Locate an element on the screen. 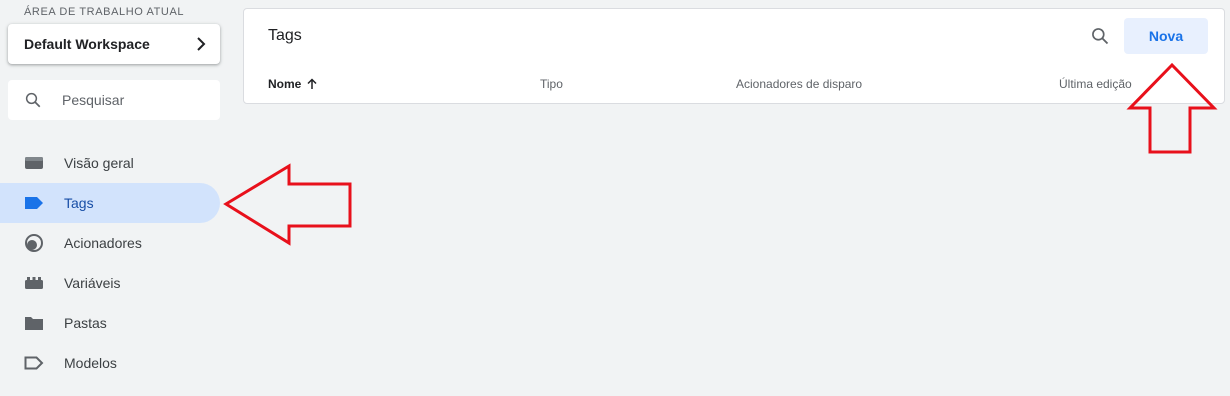  column-header-label: Última edição is located at coordinates (1095, 84).